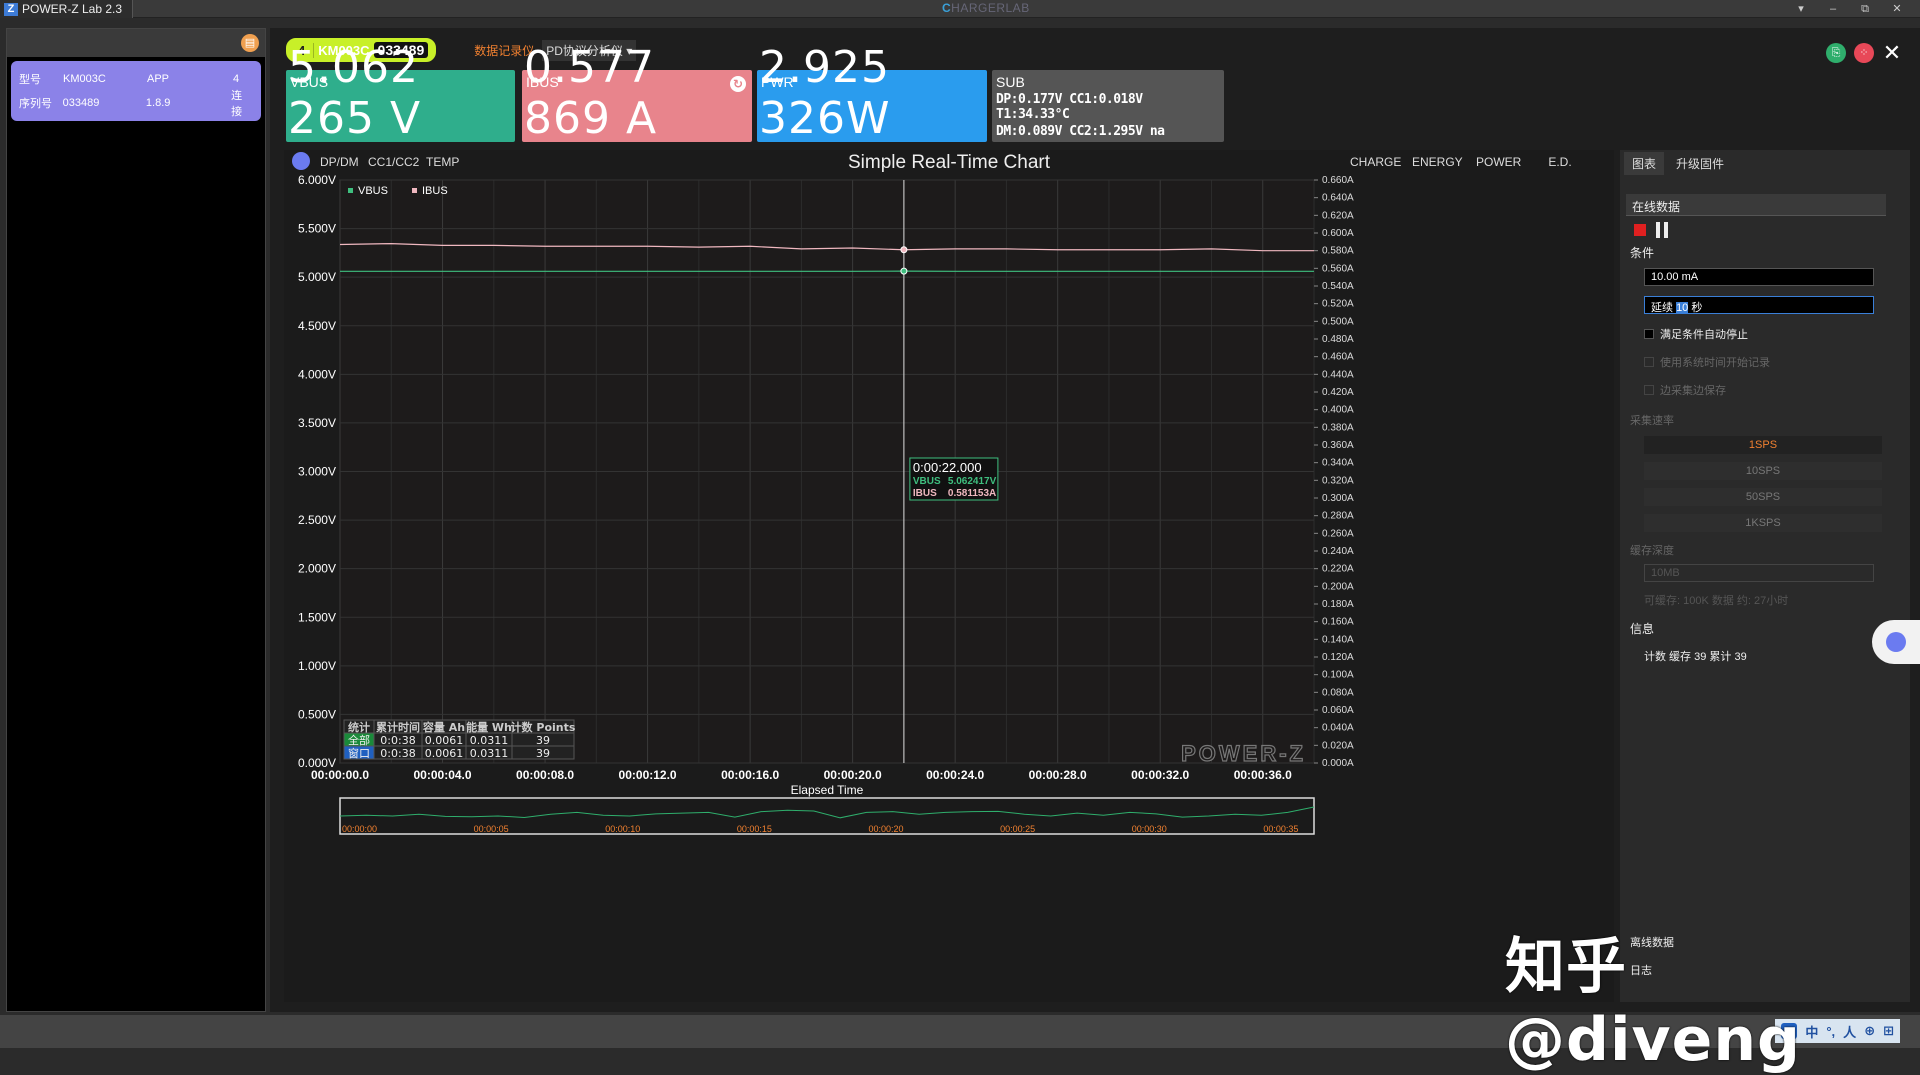 This screenshot has width=1920, height=1075. What do you see at coordinates (1017, 829) in the screenshot?
I see `overview-tick-label: 00:00:25` at bounding box center [1017, 829].